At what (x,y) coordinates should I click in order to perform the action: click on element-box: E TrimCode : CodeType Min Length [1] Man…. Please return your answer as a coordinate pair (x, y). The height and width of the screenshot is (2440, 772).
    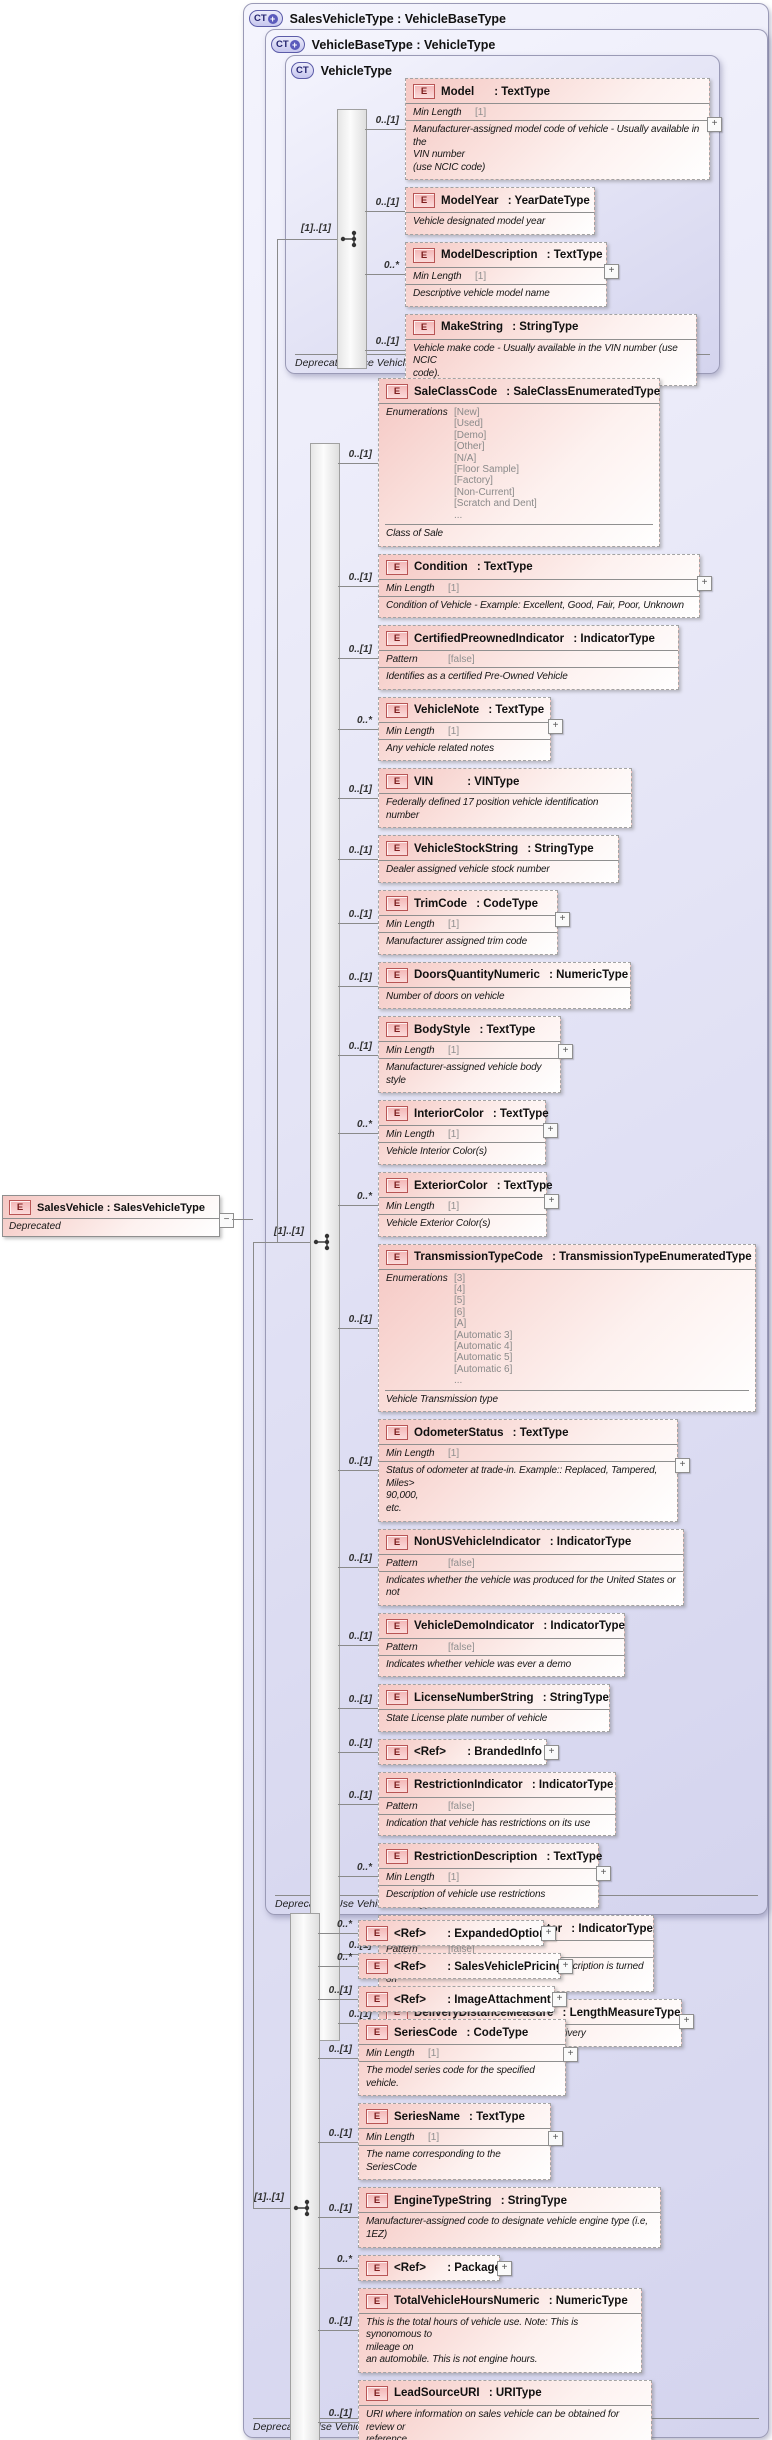
    Looking at the image, I should click on (474, 922).